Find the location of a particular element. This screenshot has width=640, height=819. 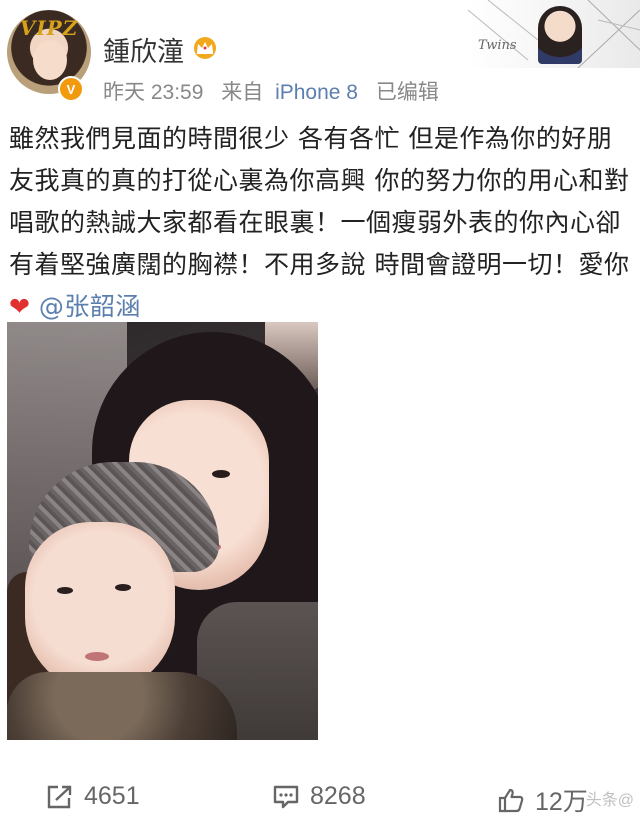

like-button: 12万 is located at coordinates (542, 800).